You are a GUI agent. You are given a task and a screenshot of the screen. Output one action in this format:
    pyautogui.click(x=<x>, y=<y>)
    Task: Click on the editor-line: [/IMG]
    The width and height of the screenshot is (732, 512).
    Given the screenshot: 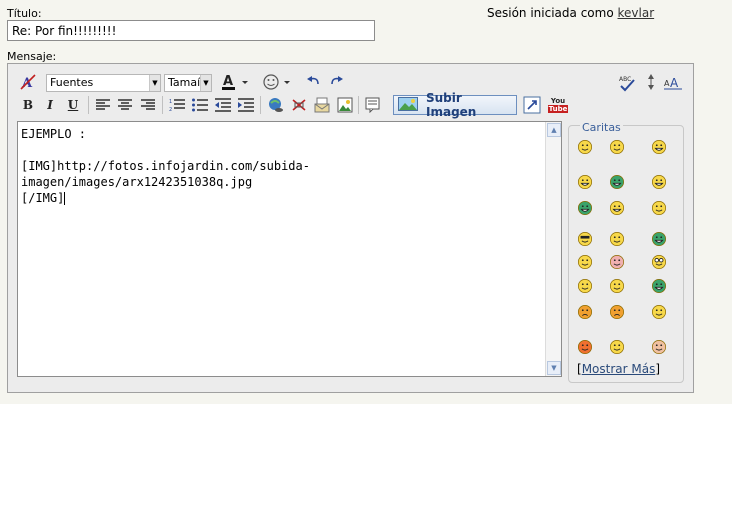 What is the action you would take?
    pyautogui.click(x=281, y=198)
    